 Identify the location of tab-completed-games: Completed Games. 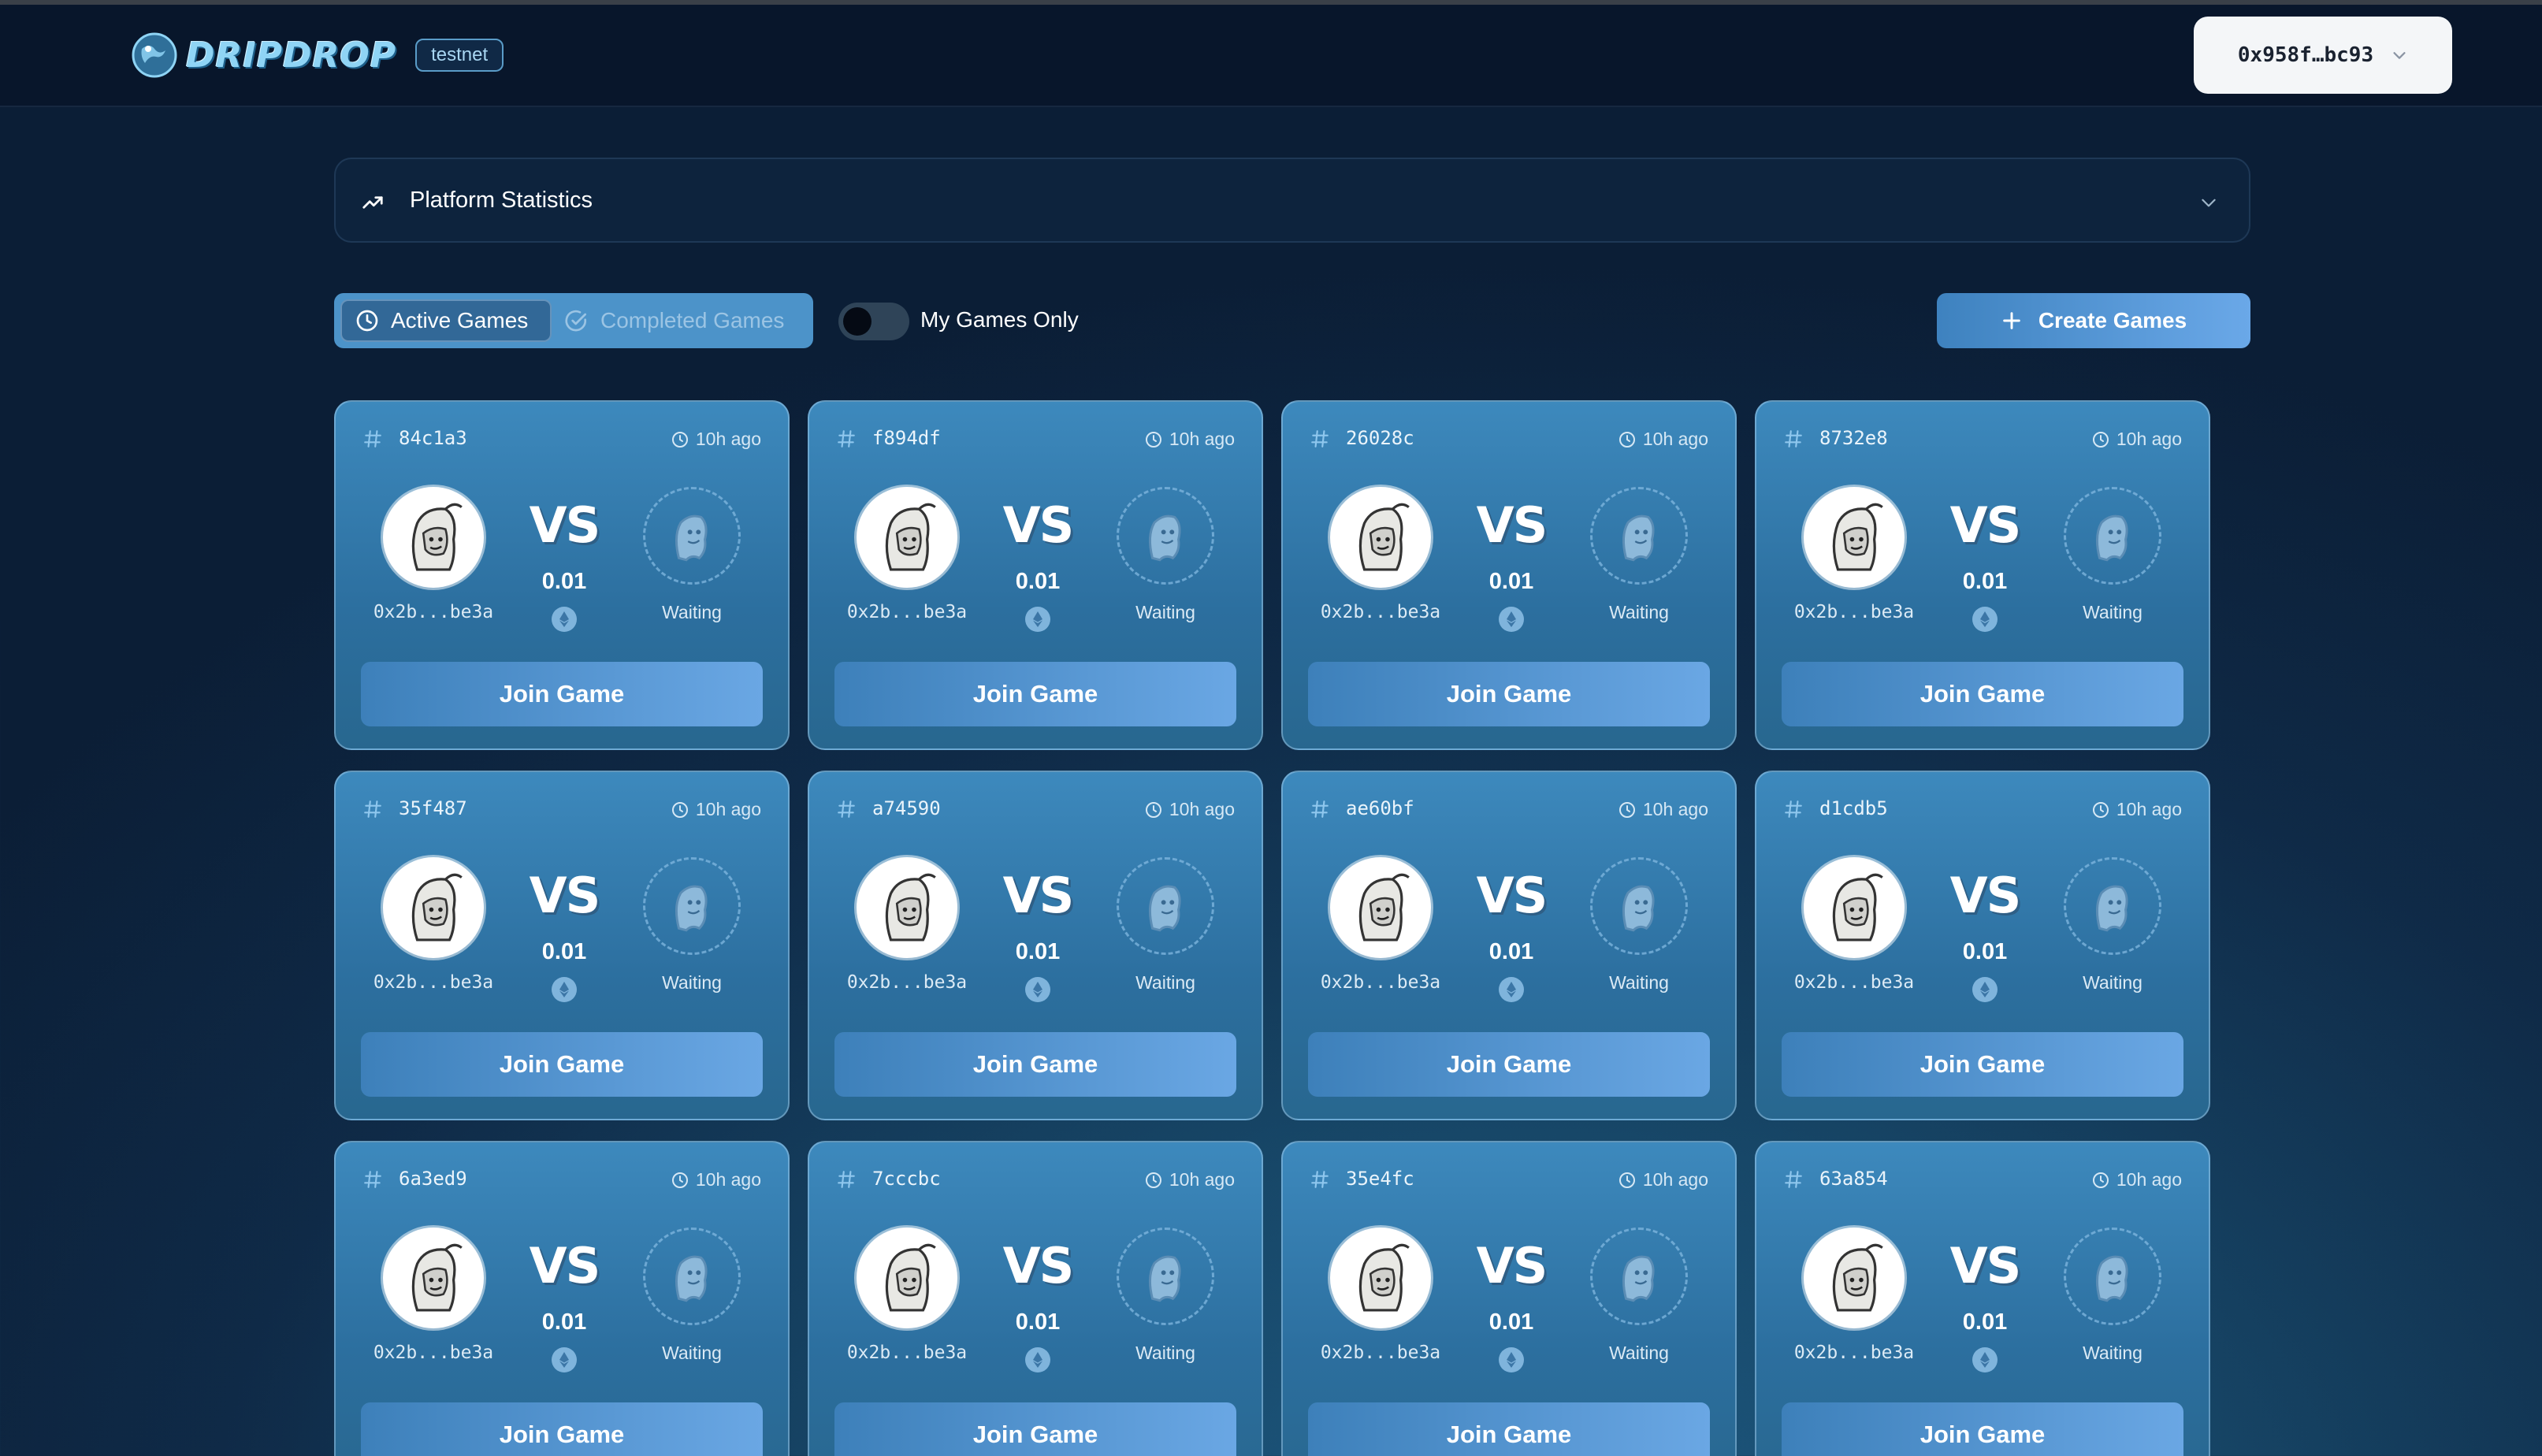
(678, 320).